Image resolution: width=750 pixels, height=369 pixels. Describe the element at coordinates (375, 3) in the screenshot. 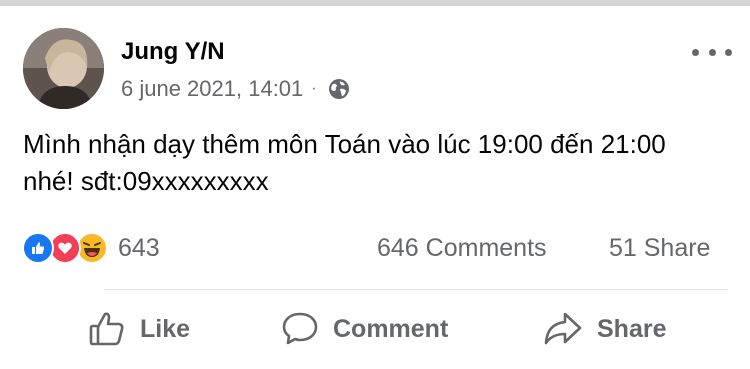

I see `top-separator-band` at that location.